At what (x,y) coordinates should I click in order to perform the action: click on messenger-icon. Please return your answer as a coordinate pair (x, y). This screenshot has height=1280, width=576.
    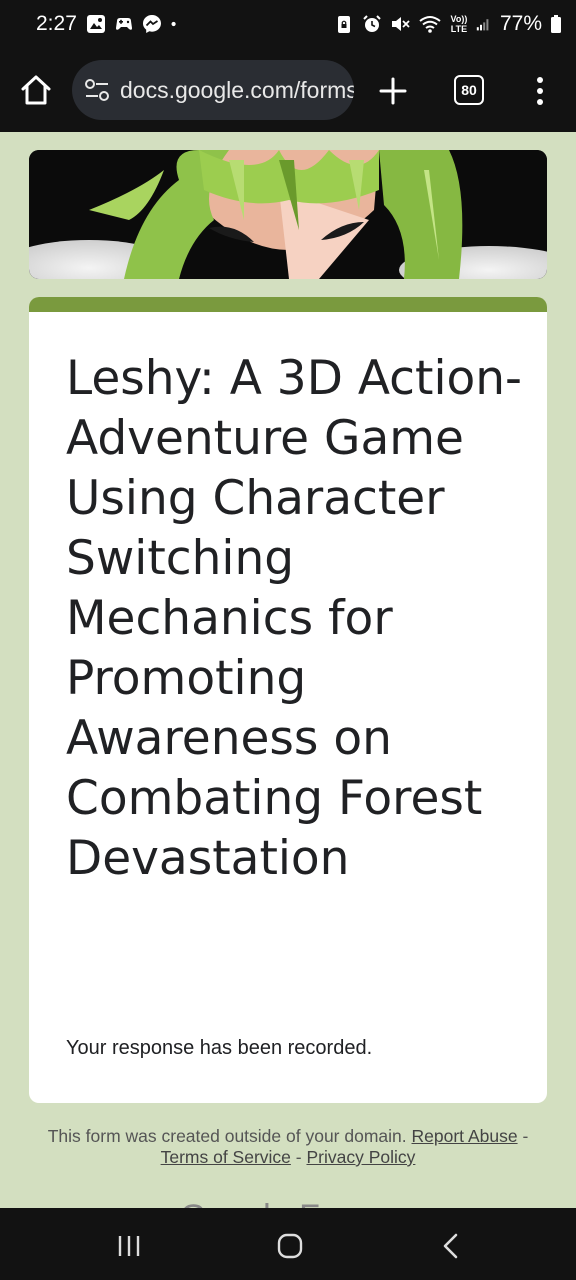
    Looking at the image, I should click on (152, 24).